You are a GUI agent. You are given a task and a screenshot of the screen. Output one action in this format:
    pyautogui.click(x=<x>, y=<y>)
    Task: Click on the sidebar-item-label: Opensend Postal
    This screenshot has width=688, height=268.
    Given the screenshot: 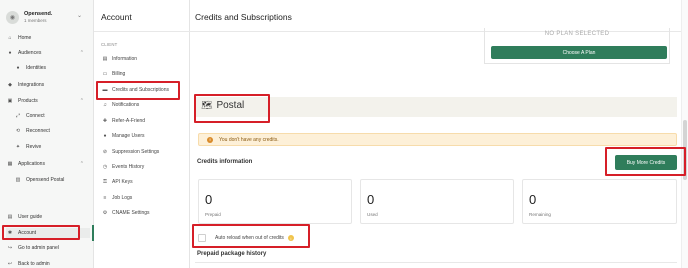 What is the action you would take?
    pyautogui.click(x=45, y=180)
    